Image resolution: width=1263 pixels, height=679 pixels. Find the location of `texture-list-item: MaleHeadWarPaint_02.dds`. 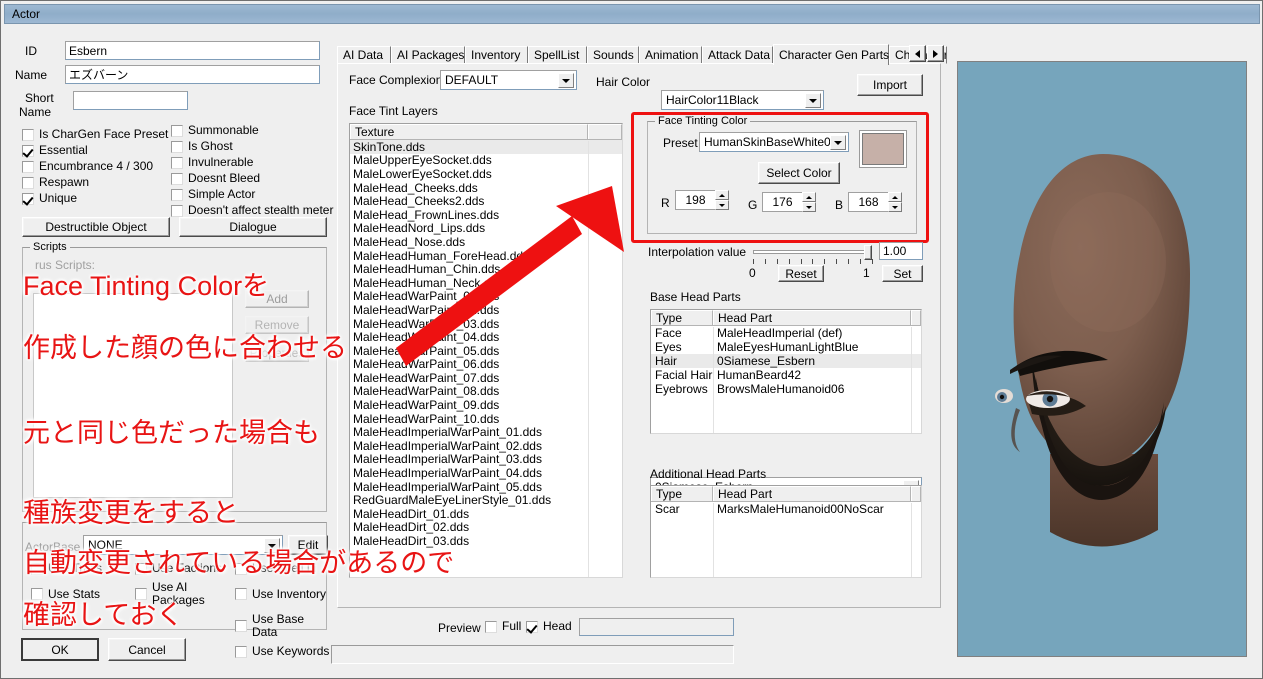

texture-list-item: MaleHeadWarPaint_02.dds is located at coordinates (486, 310).